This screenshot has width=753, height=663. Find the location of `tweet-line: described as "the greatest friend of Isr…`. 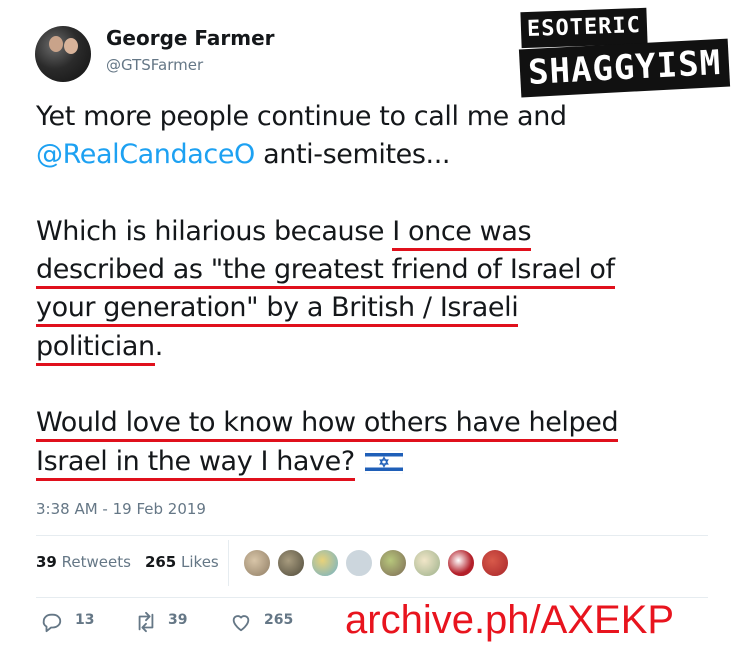

tweet-line: described as "the greatest friend of Isr… is located at coordinates (386, 270).